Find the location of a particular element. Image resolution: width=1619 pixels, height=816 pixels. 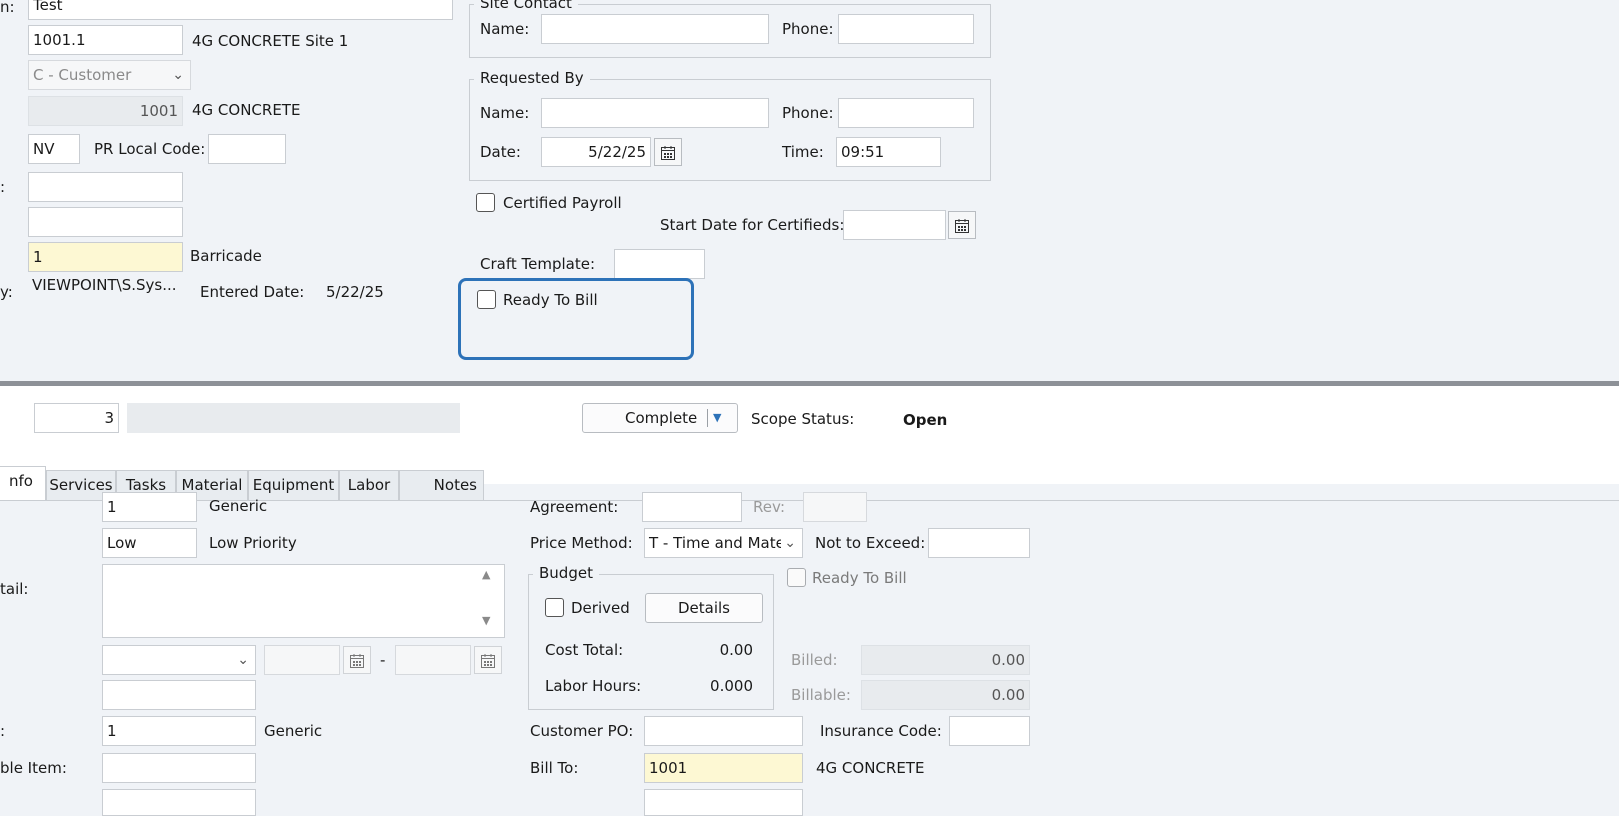

detail-textarea is located at coordinates (303, 601).